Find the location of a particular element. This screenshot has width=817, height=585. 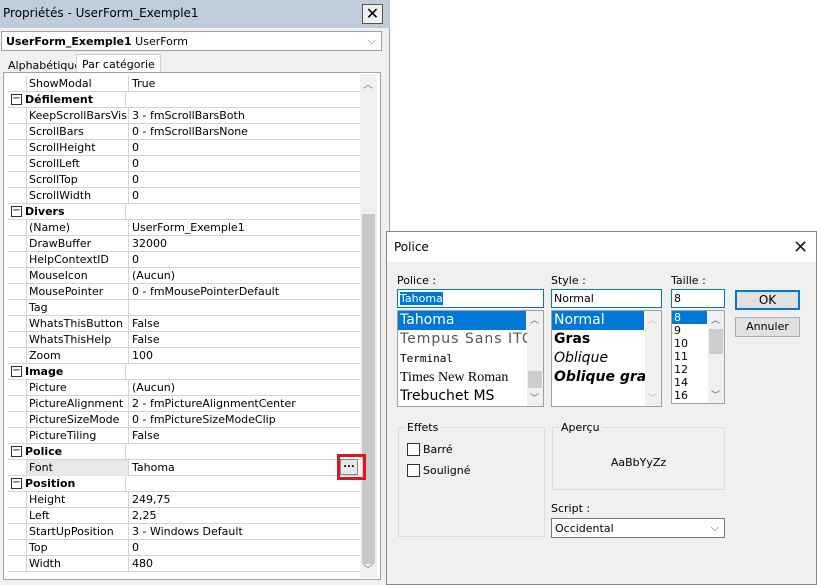

list-item: 16 is located at coordinates (689, 395).